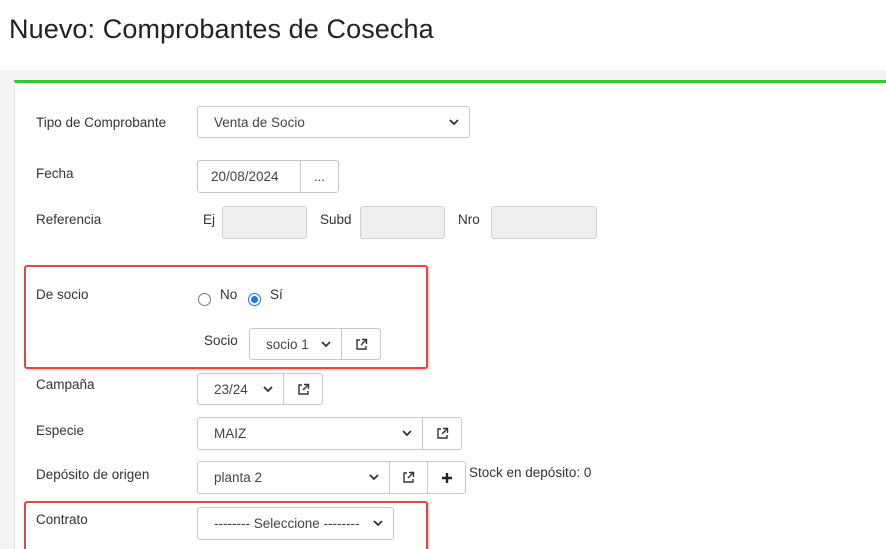 The width and height of the screenshot is (886, 549). What do you see at coordinates (264, 222) in the screenshot?
I see `ej-input` at bounding box center [264, 222].